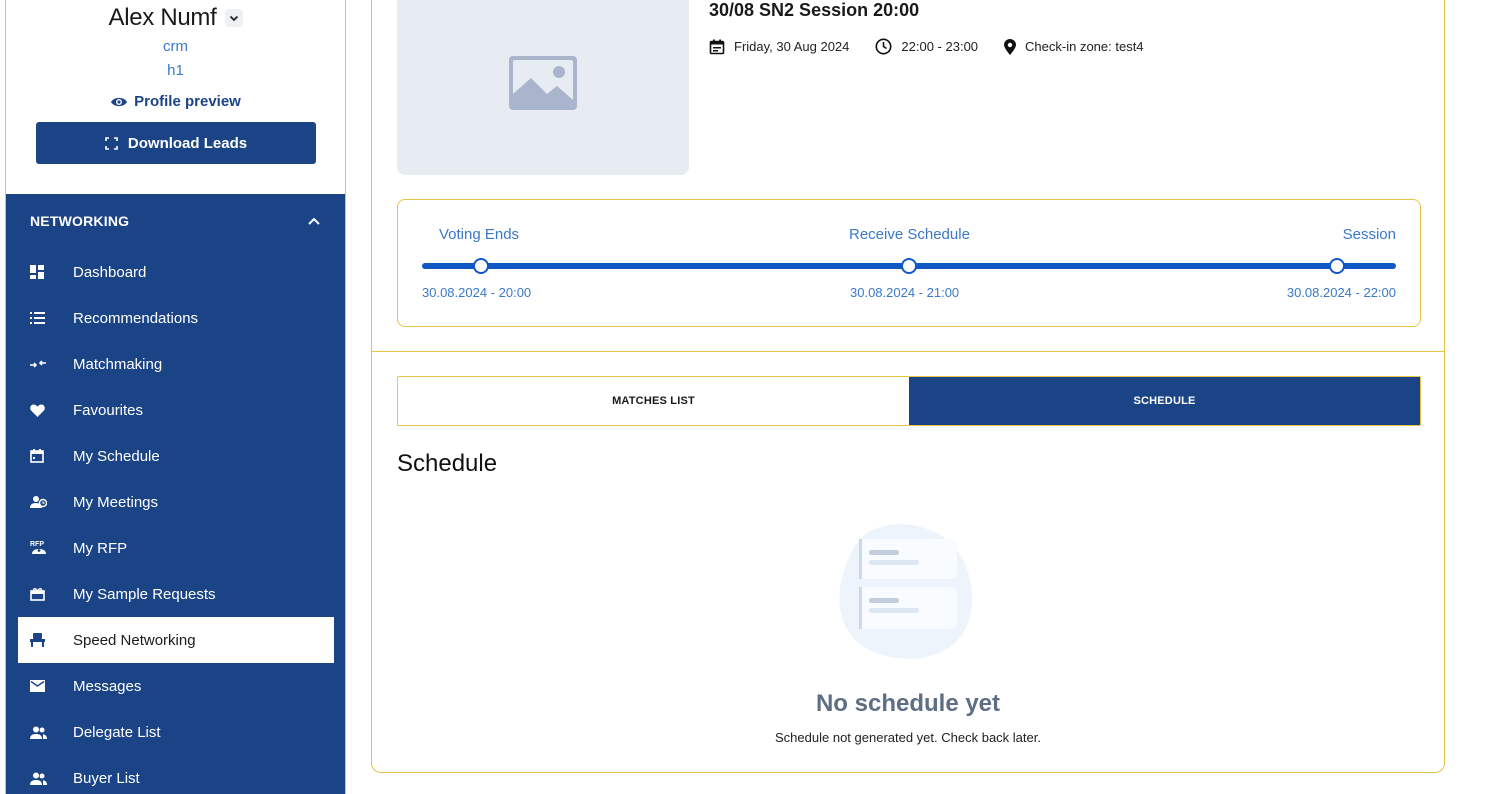 The height and width of the screenshot is (794, 1504). What do you see at coordinates (136, 318) in the screenshot?
I see `sidebar-item-label: Recommendations` at bounding box center [136, 318].